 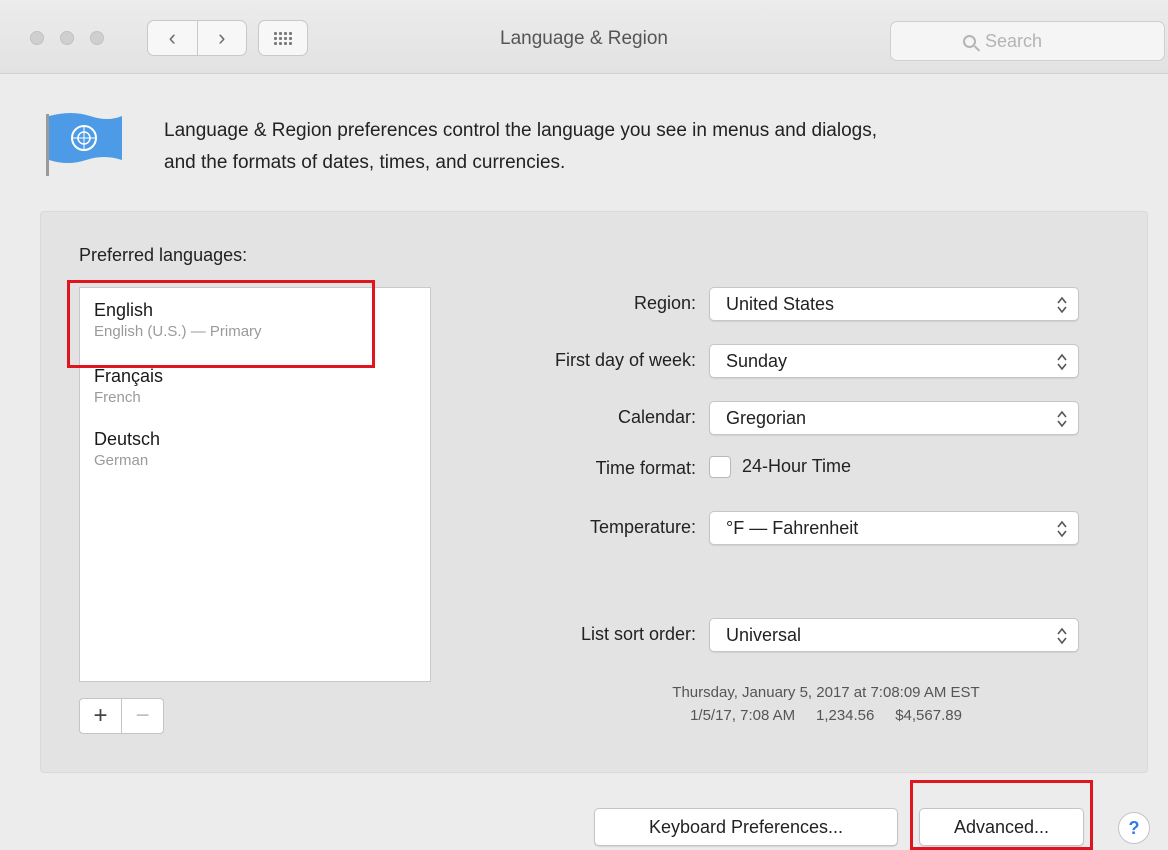 What do you see at coordinates (969, 41) in the screenshot?
I see `search-icon` at bounding box center [969, 41].